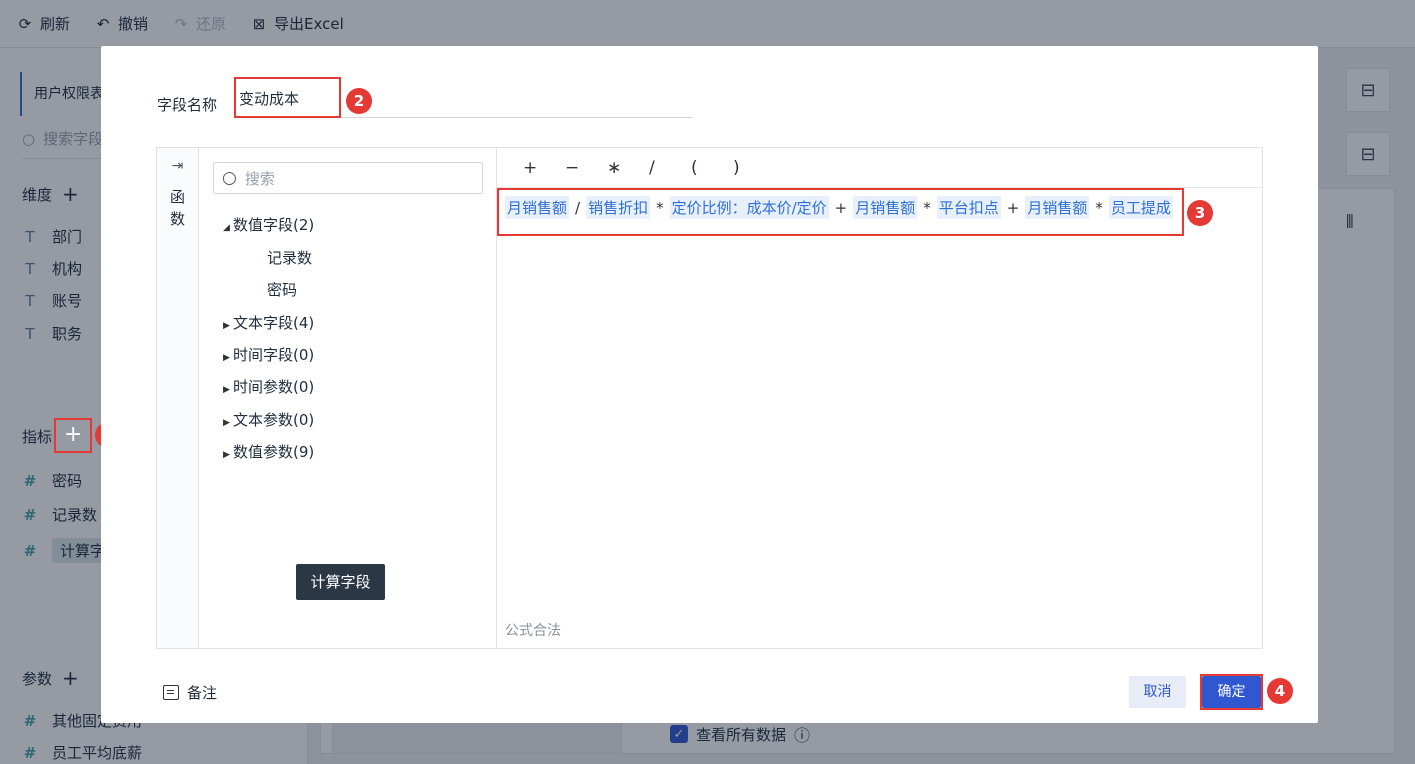 This screenshot has height=764, width=1415. I want to click on formula-highlight, so click(840, 212).